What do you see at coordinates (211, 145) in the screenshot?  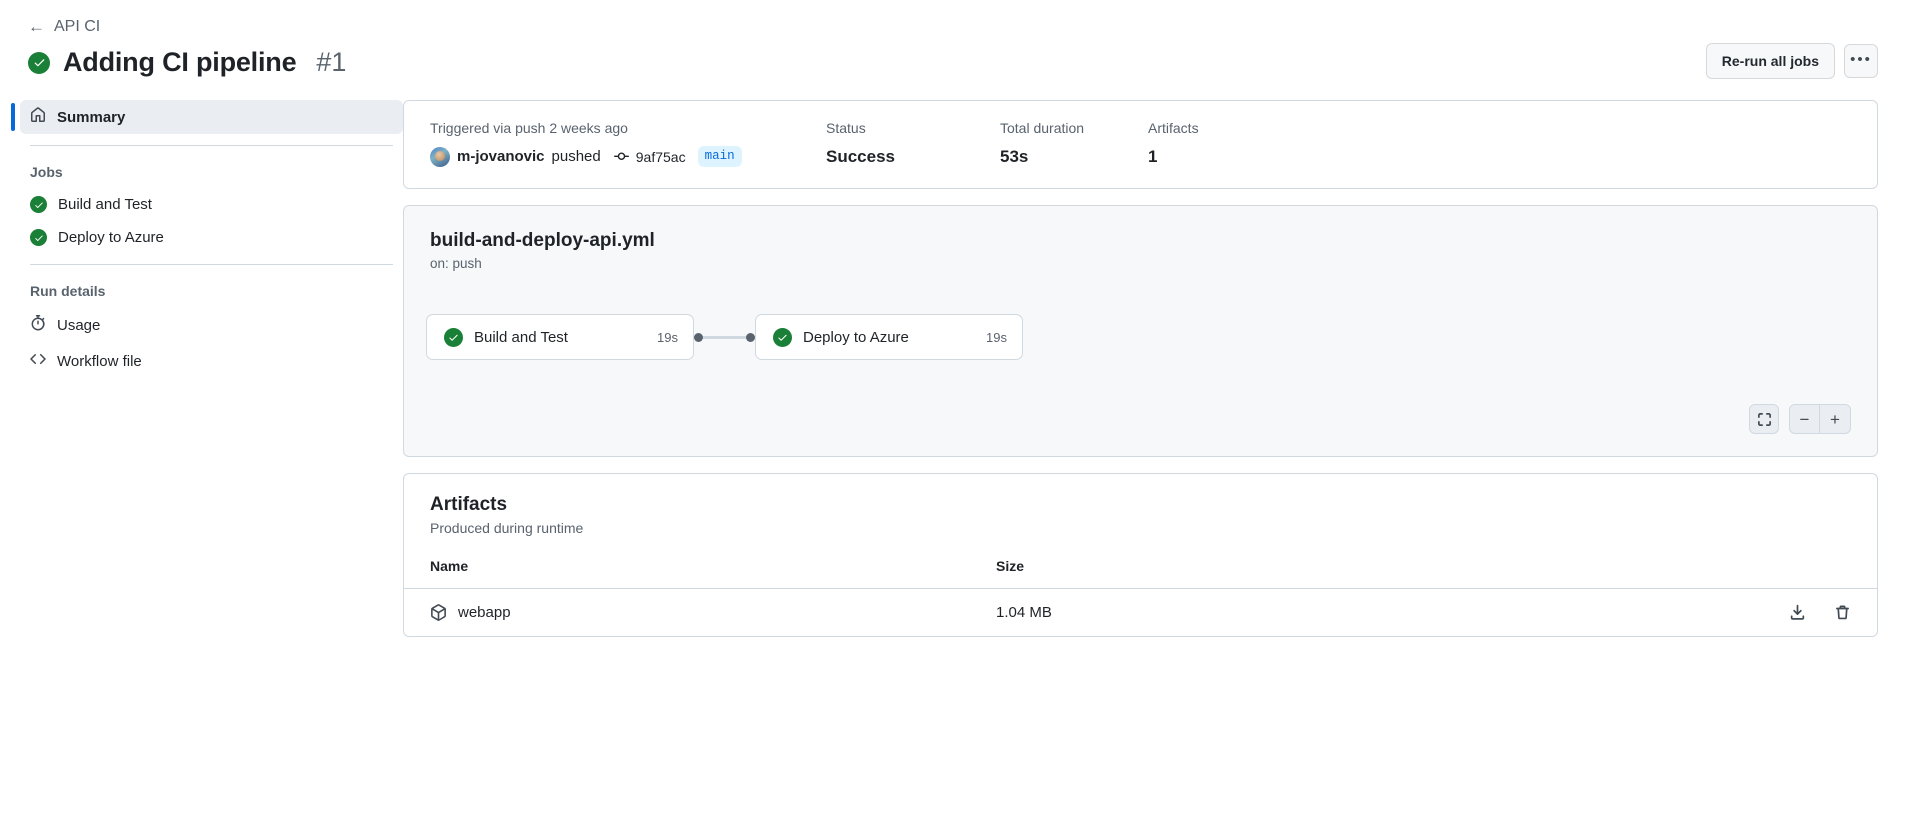 I see `sidebar-divider-top` at bounding box center [211, 145].